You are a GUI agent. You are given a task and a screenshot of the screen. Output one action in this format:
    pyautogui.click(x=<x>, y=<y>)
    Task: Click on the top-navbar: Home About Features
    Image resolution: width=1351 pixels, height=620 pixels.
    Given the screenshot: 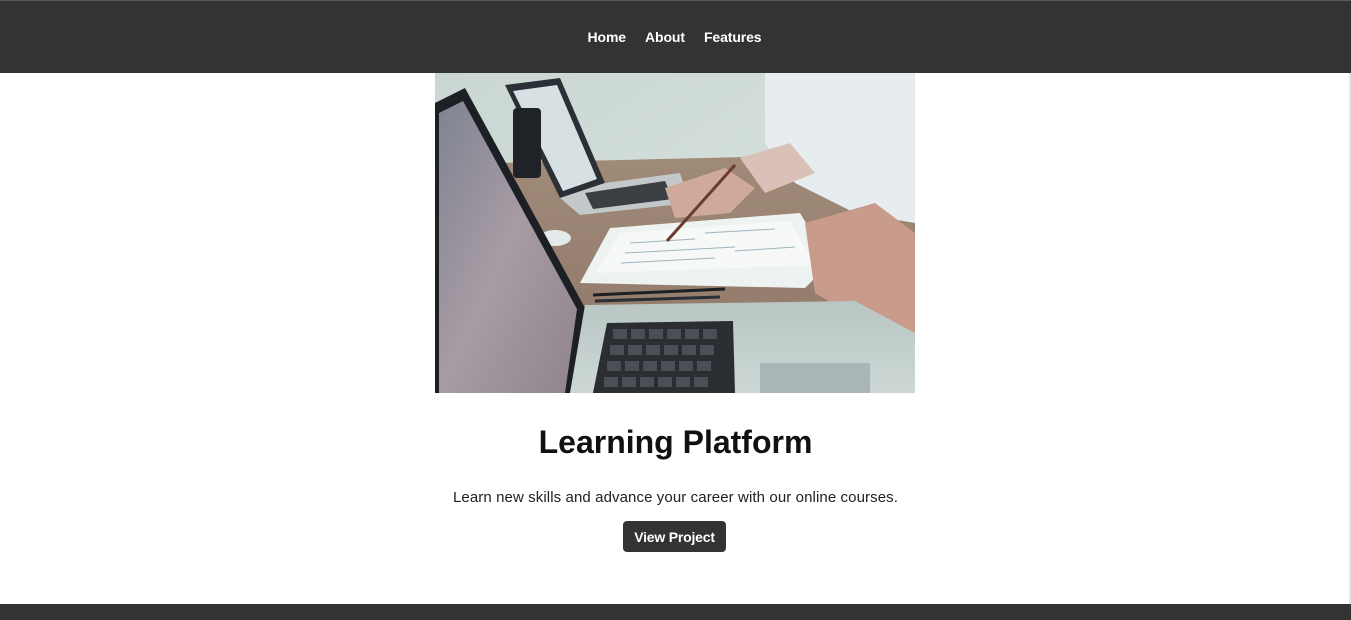 What is the action you would take?
    pyautogui.click(x=675, y=37)
    